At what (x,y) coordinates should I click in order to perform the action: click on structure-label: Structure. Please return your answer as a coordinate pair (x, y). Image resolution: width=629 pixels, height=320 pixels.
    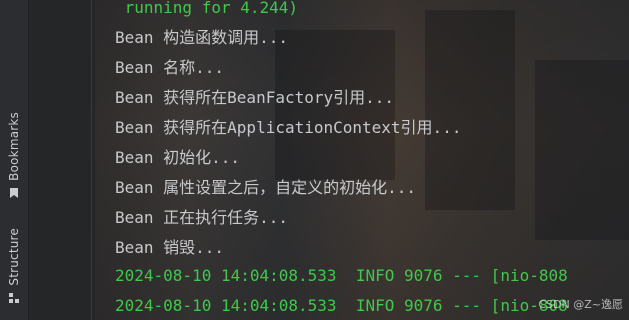
    Looking at the image, I should click on (14, 257).